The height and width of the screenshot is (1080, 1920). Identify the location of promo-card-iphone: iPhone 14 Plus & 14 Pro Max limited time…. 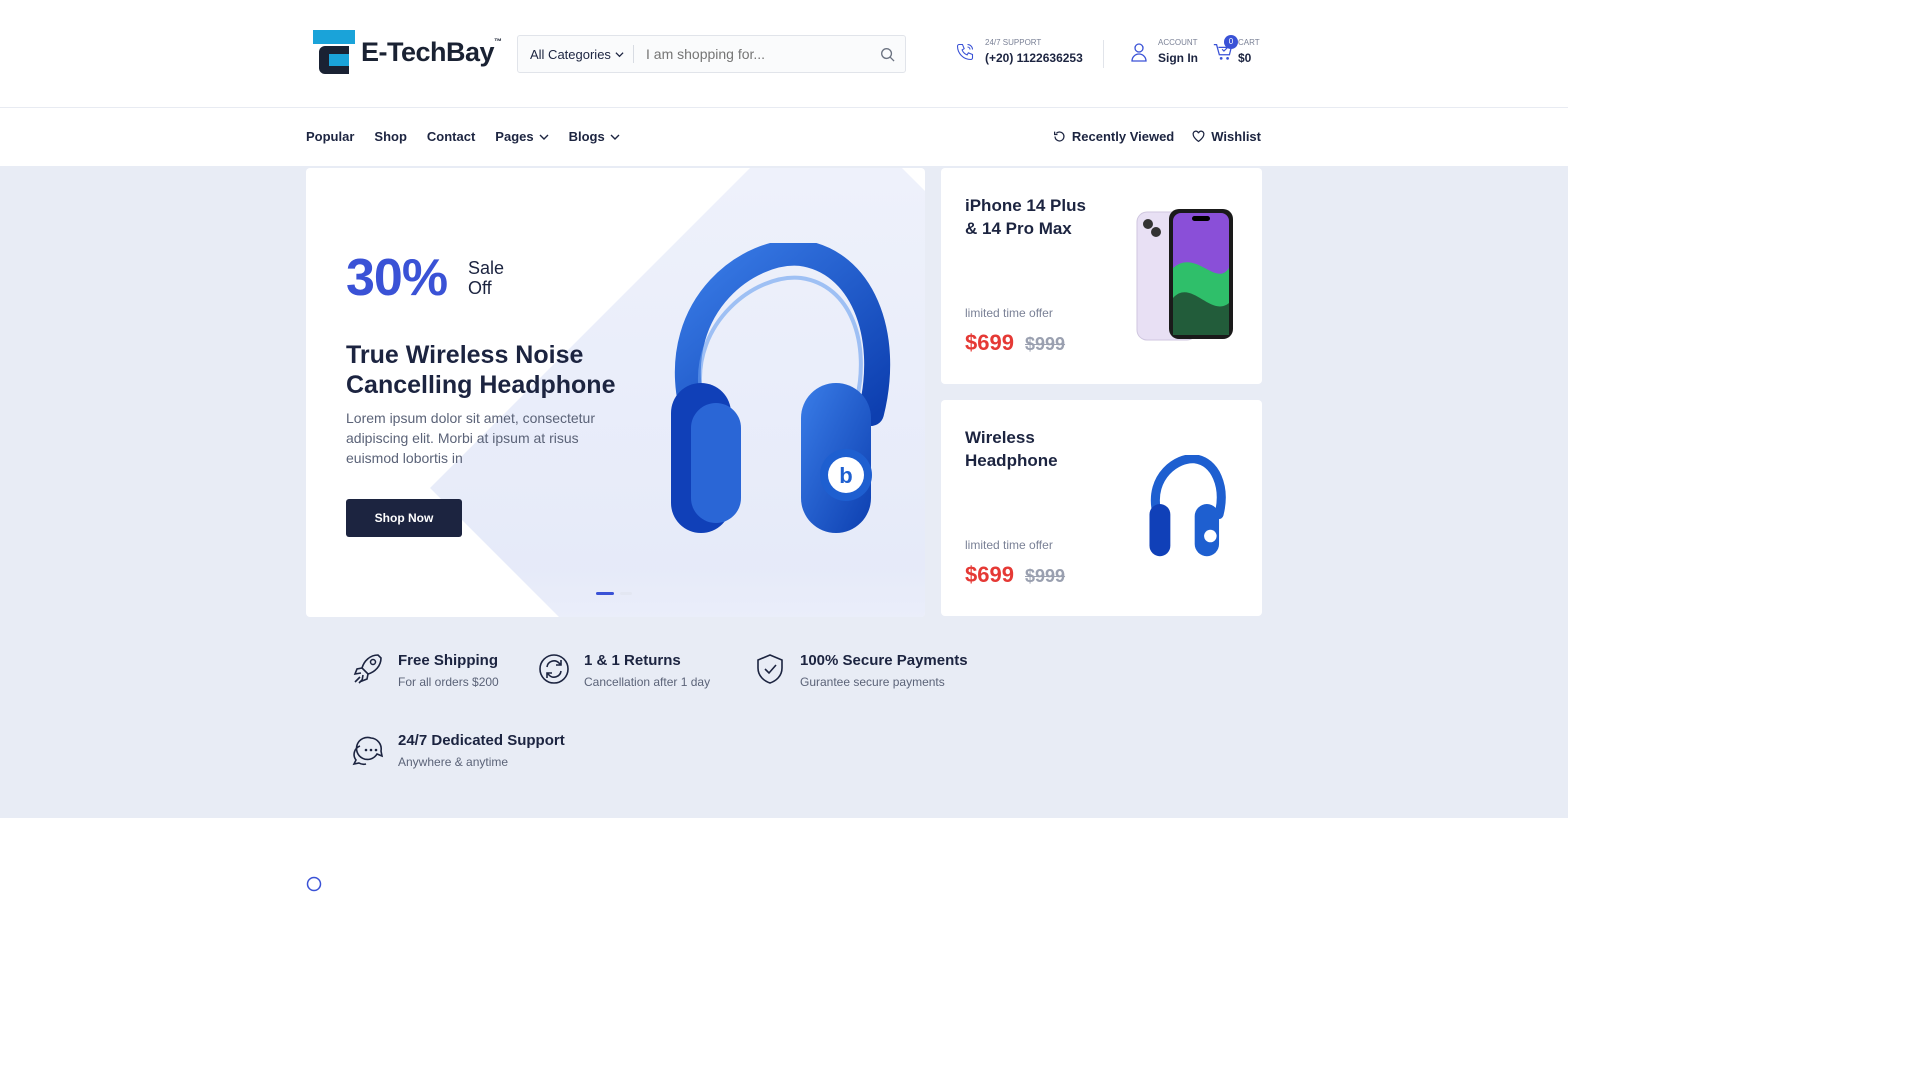
(1101, 276).